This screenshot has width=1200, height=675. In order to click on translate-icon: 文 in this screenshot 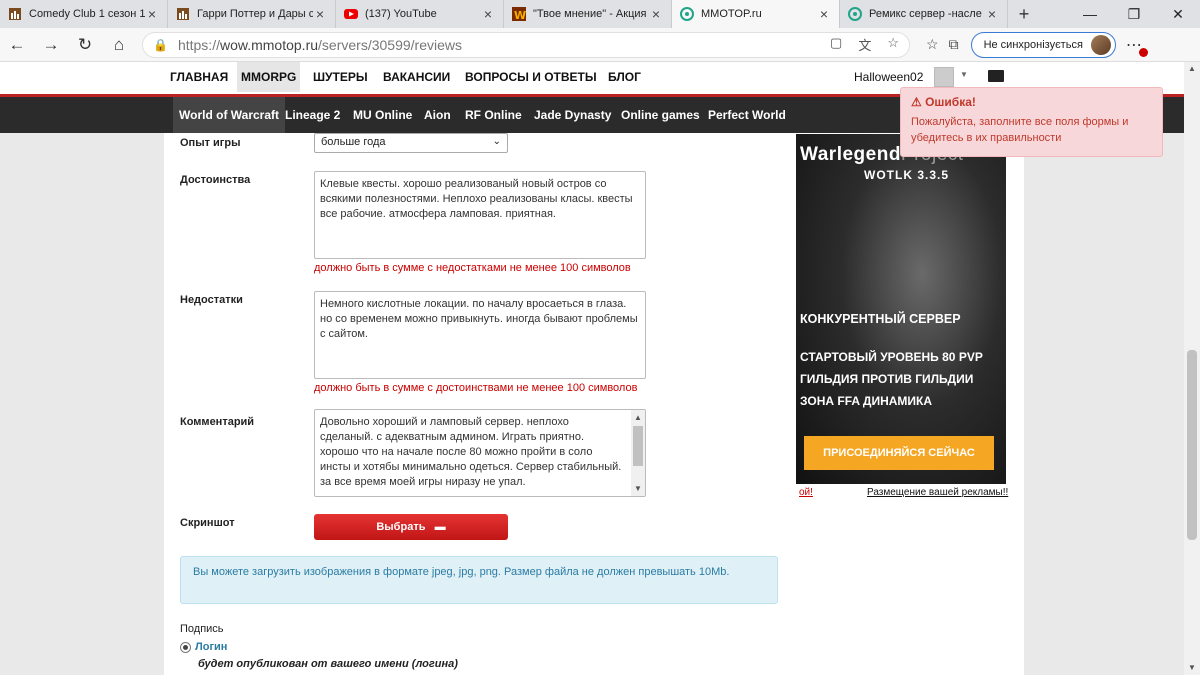, I will do `click(864, 44)`.